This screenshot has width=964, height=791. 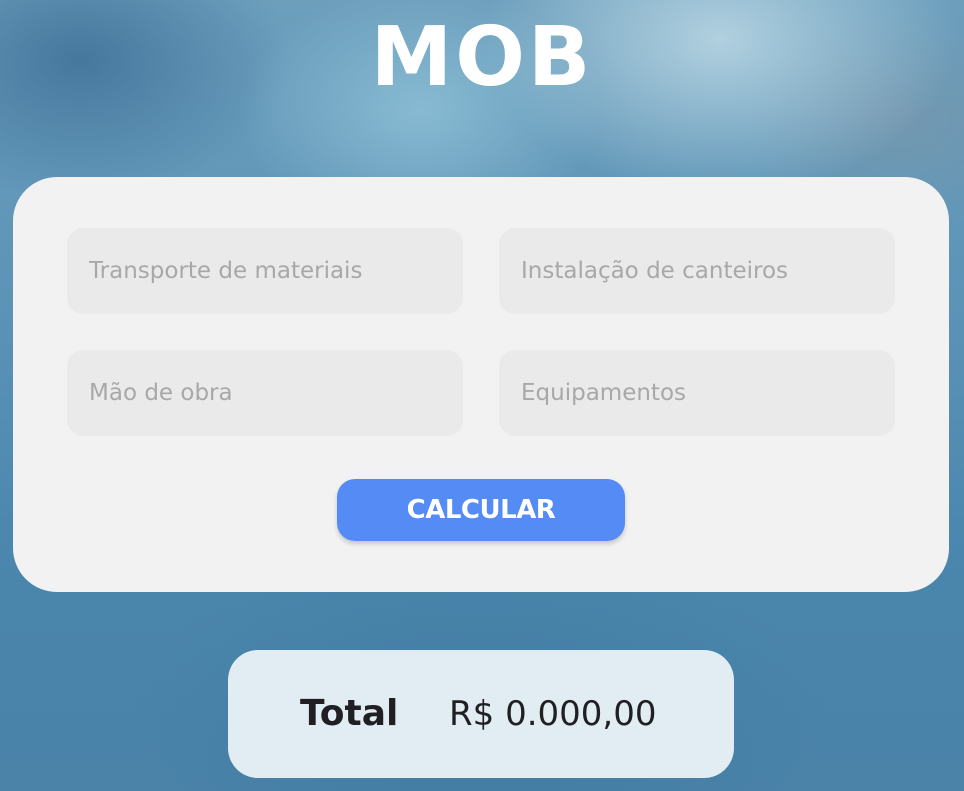 I want to click on calculate-button: CALCULAR, so click(x=481, y=510).